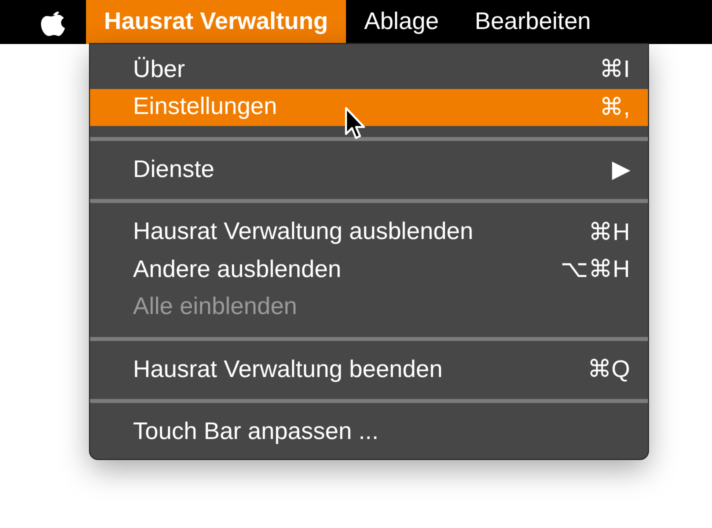 The height and width of the screenshot is (528, 712). What do you see at coordinates (369, 69) in the screenshot?
I see `menu-item: Über ⌘I` at bounding box center [369, 69].